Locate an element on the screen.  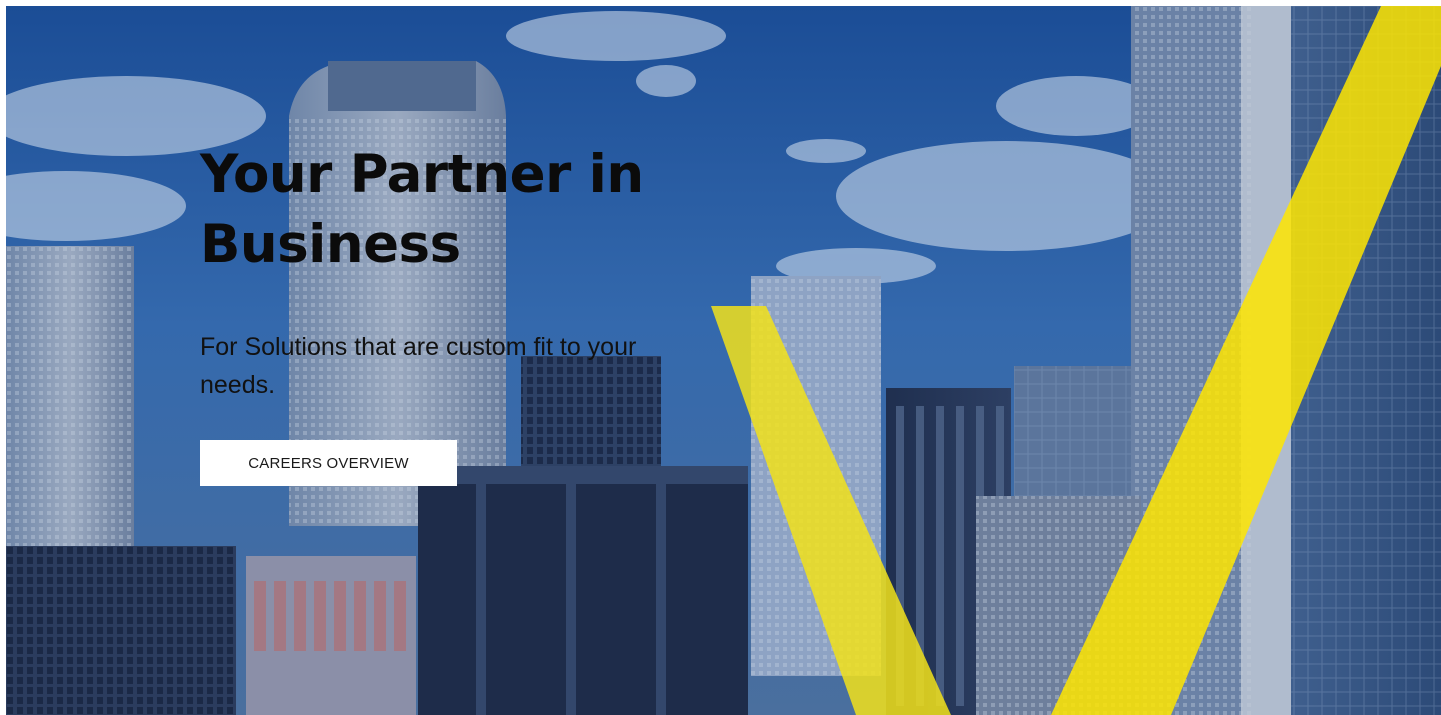
hero-title-line-1: Your Partner in is located at coordinates (422, 174).